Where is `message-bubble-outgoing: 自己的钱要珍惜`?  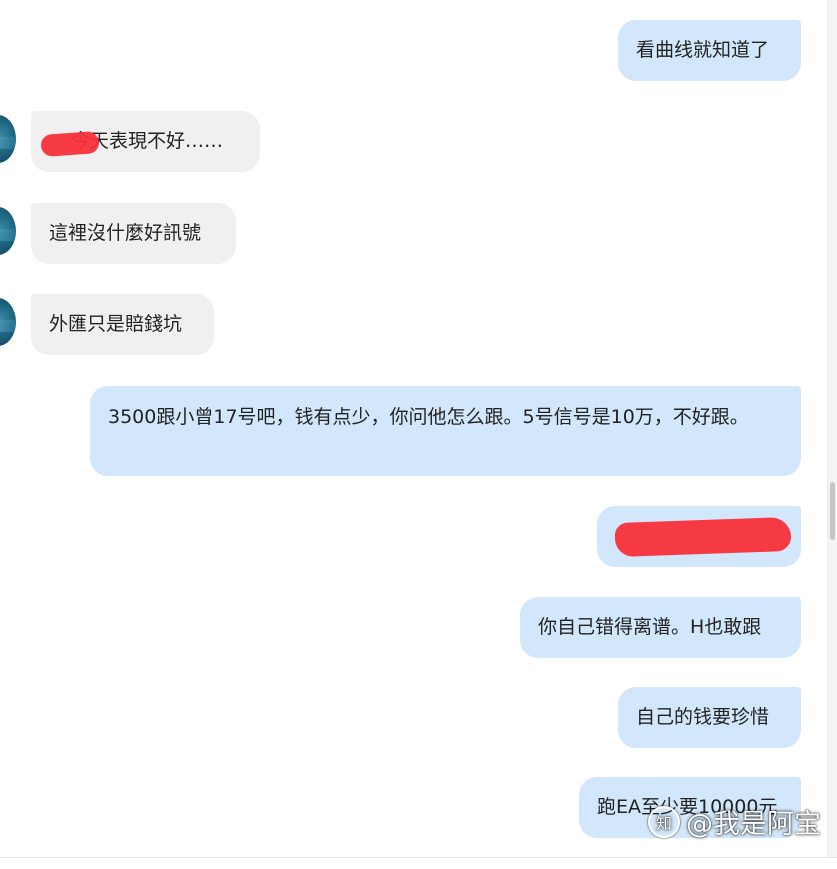
message-bubble-outgoing: 自己的钱要珍惜 is located at coordinates (709, 717).